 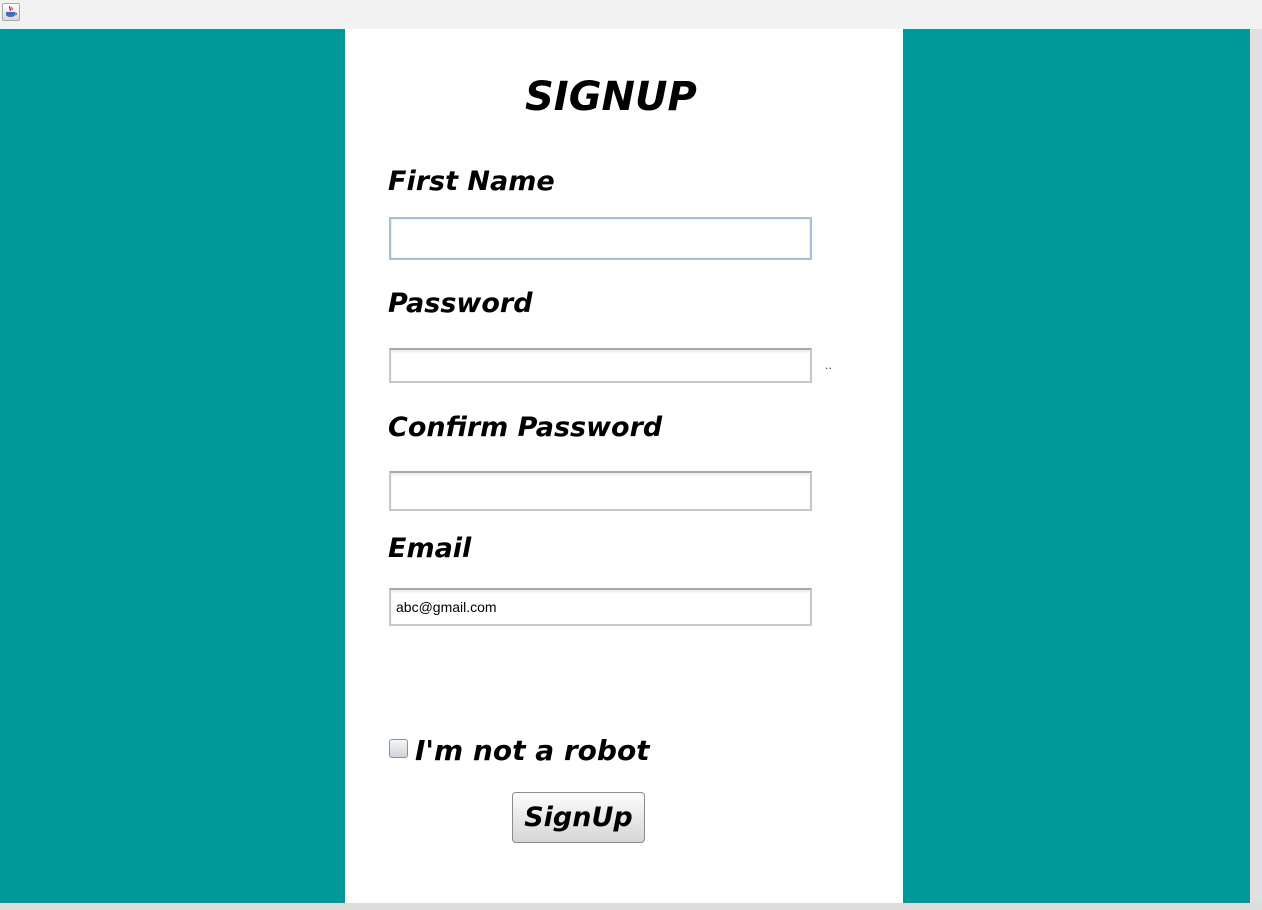 I want to click on title-bar, so click(x=631, y=14).